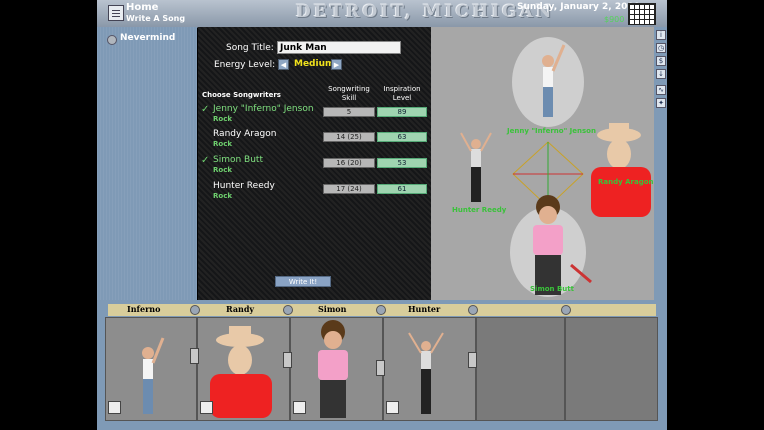 The width and height of the screenshot is (764, 430). What do you see at coordinates (240, 309) in the screenshot?
I see `tab-randy: Randy` at bounding box center [240, 309].